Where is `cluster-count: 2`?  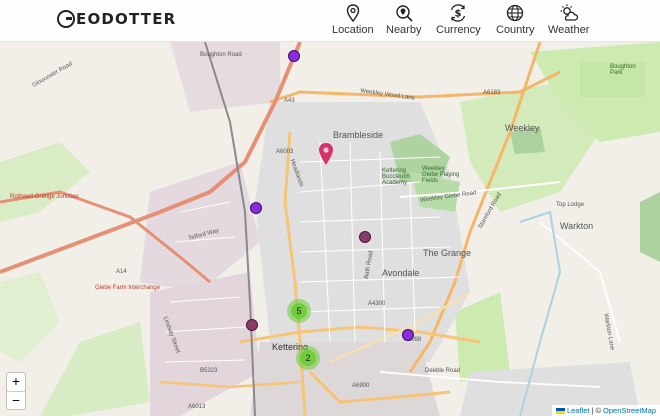
cluster-count: 2 is located at coordinates (308, 358).